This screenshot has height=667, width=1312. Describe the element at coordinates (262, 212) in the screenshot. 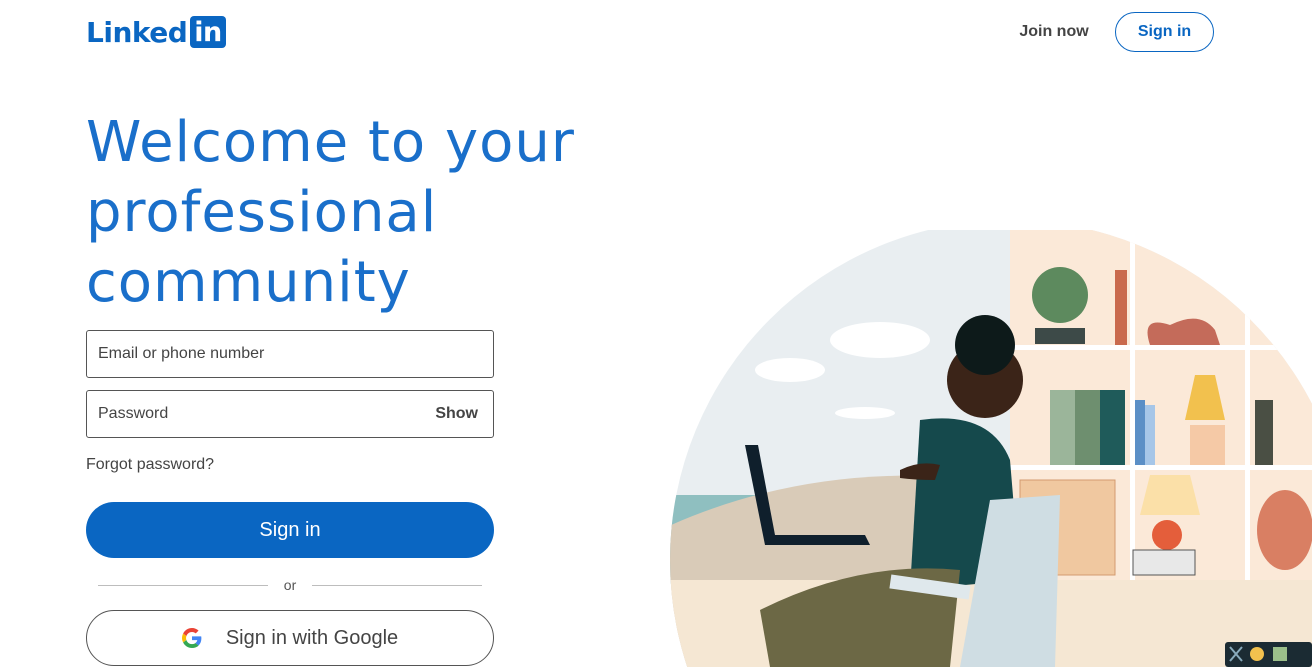

I see `headline-line-2: professional` at that location.